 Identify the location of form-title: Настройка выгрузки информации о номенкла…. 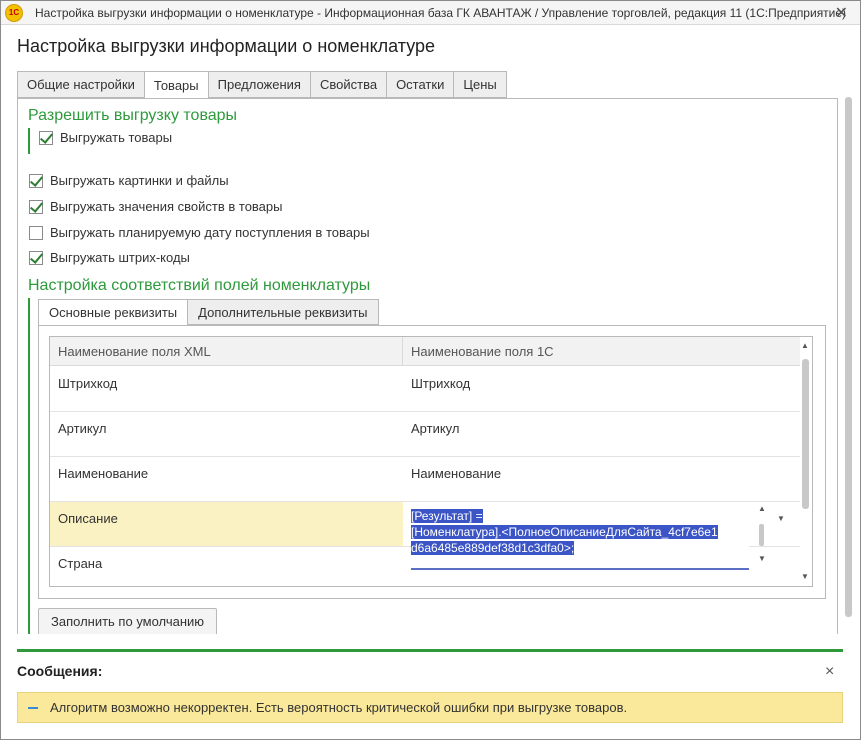
(226, 46).